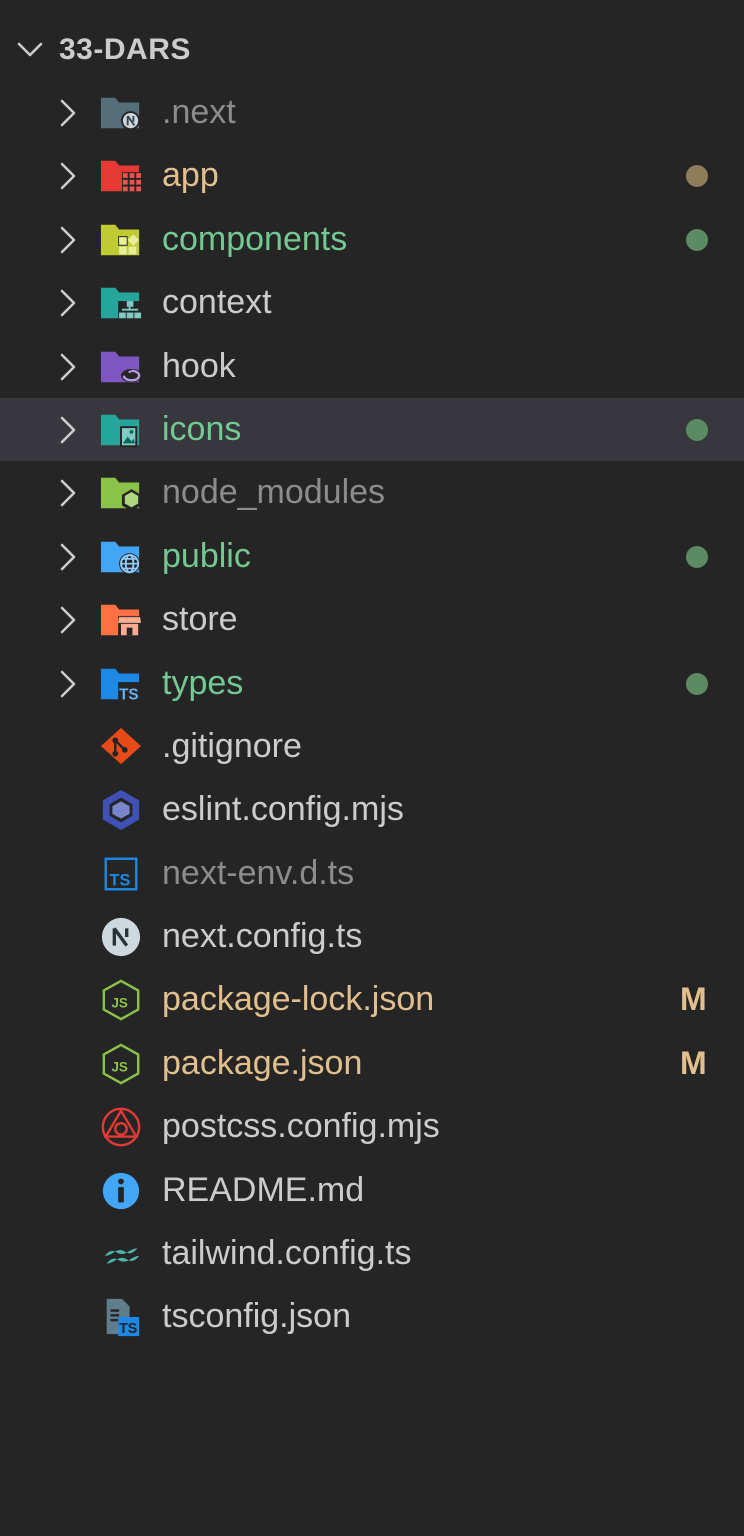 The height and width of the screenshot is (1536, 744). I want to click on file-label: package.json, so click(262, 1062).